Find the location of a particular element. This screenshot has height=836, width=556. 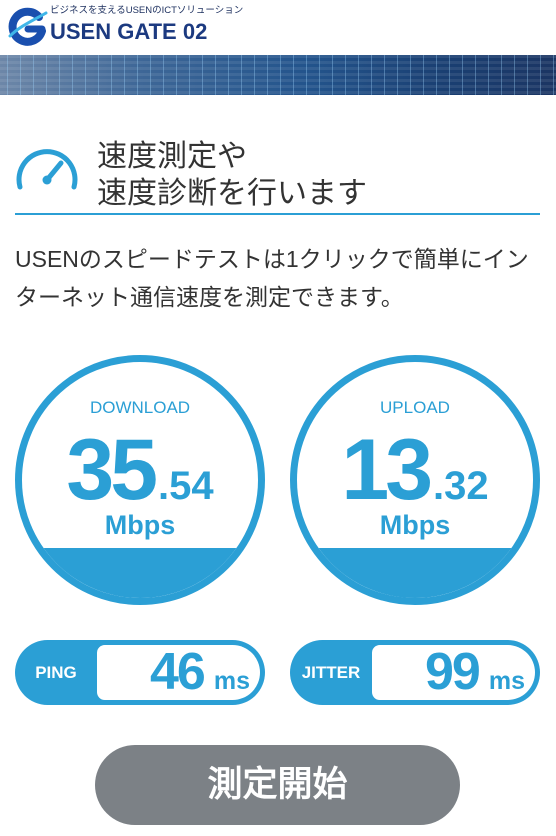

upload-label: UPLOAD is located at coordinates (415, 407).